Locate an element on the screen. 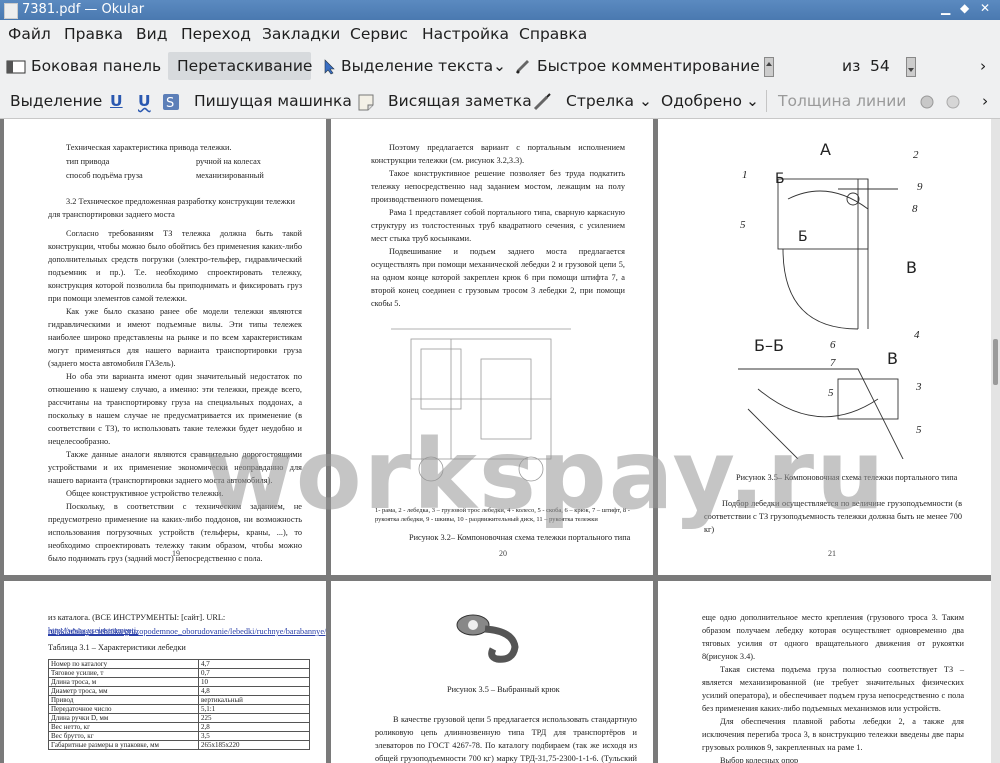  table-row: Диаметр троса, мм 4,8 is located at coordinates (179, 691).